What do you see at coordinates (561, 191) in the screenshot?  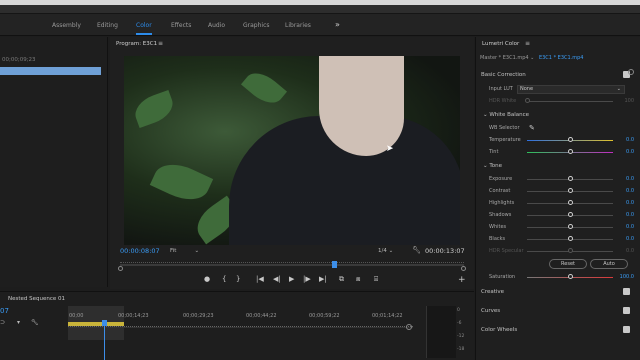 I see `contrast-row: Contrast 0.0` at bounding box center [561, 191].